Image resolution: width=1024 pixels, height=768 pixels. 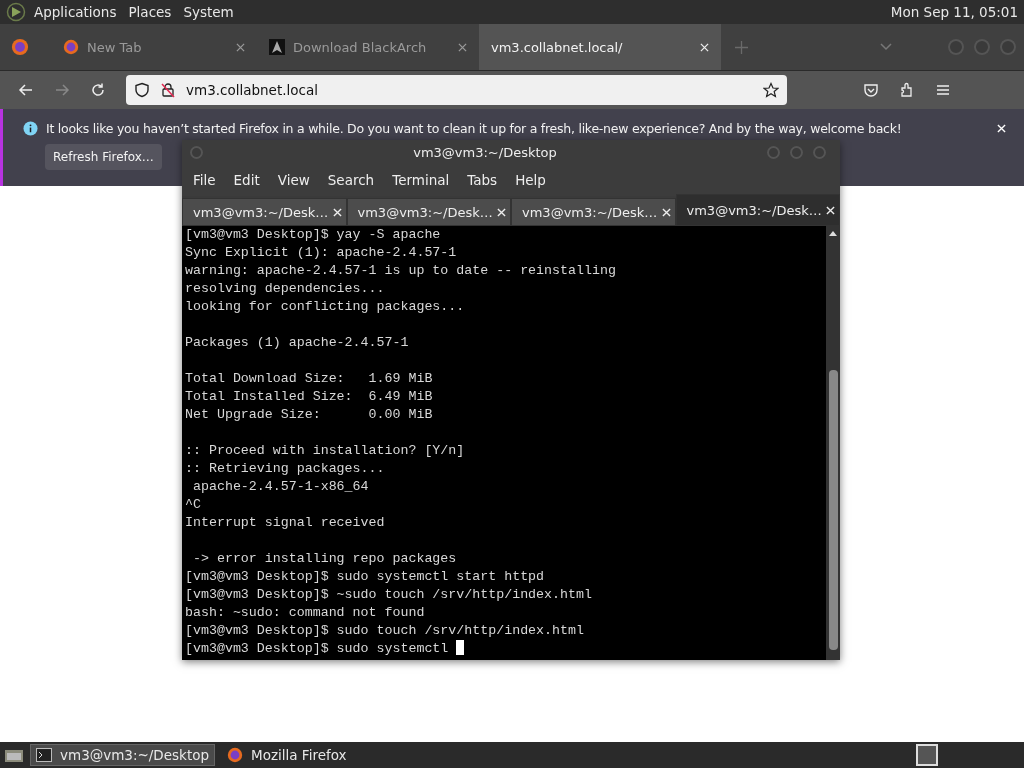 What do you see at coordinates (324, 559) in the screenshot?
I see `terminal-line: -> error installing repo packages` at bounding box center [324, 559].